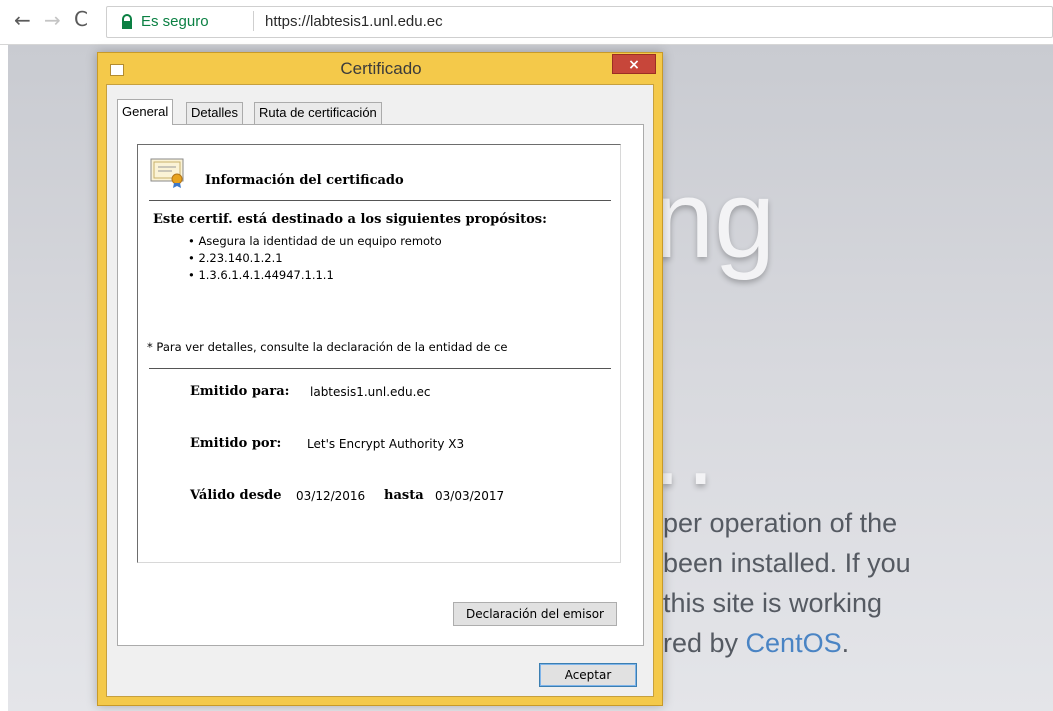 The image size is (1053, 711). I want to click on purpose-item: • 1.3.6.1.4.1.44947.1.1.1, so click(261, 275).